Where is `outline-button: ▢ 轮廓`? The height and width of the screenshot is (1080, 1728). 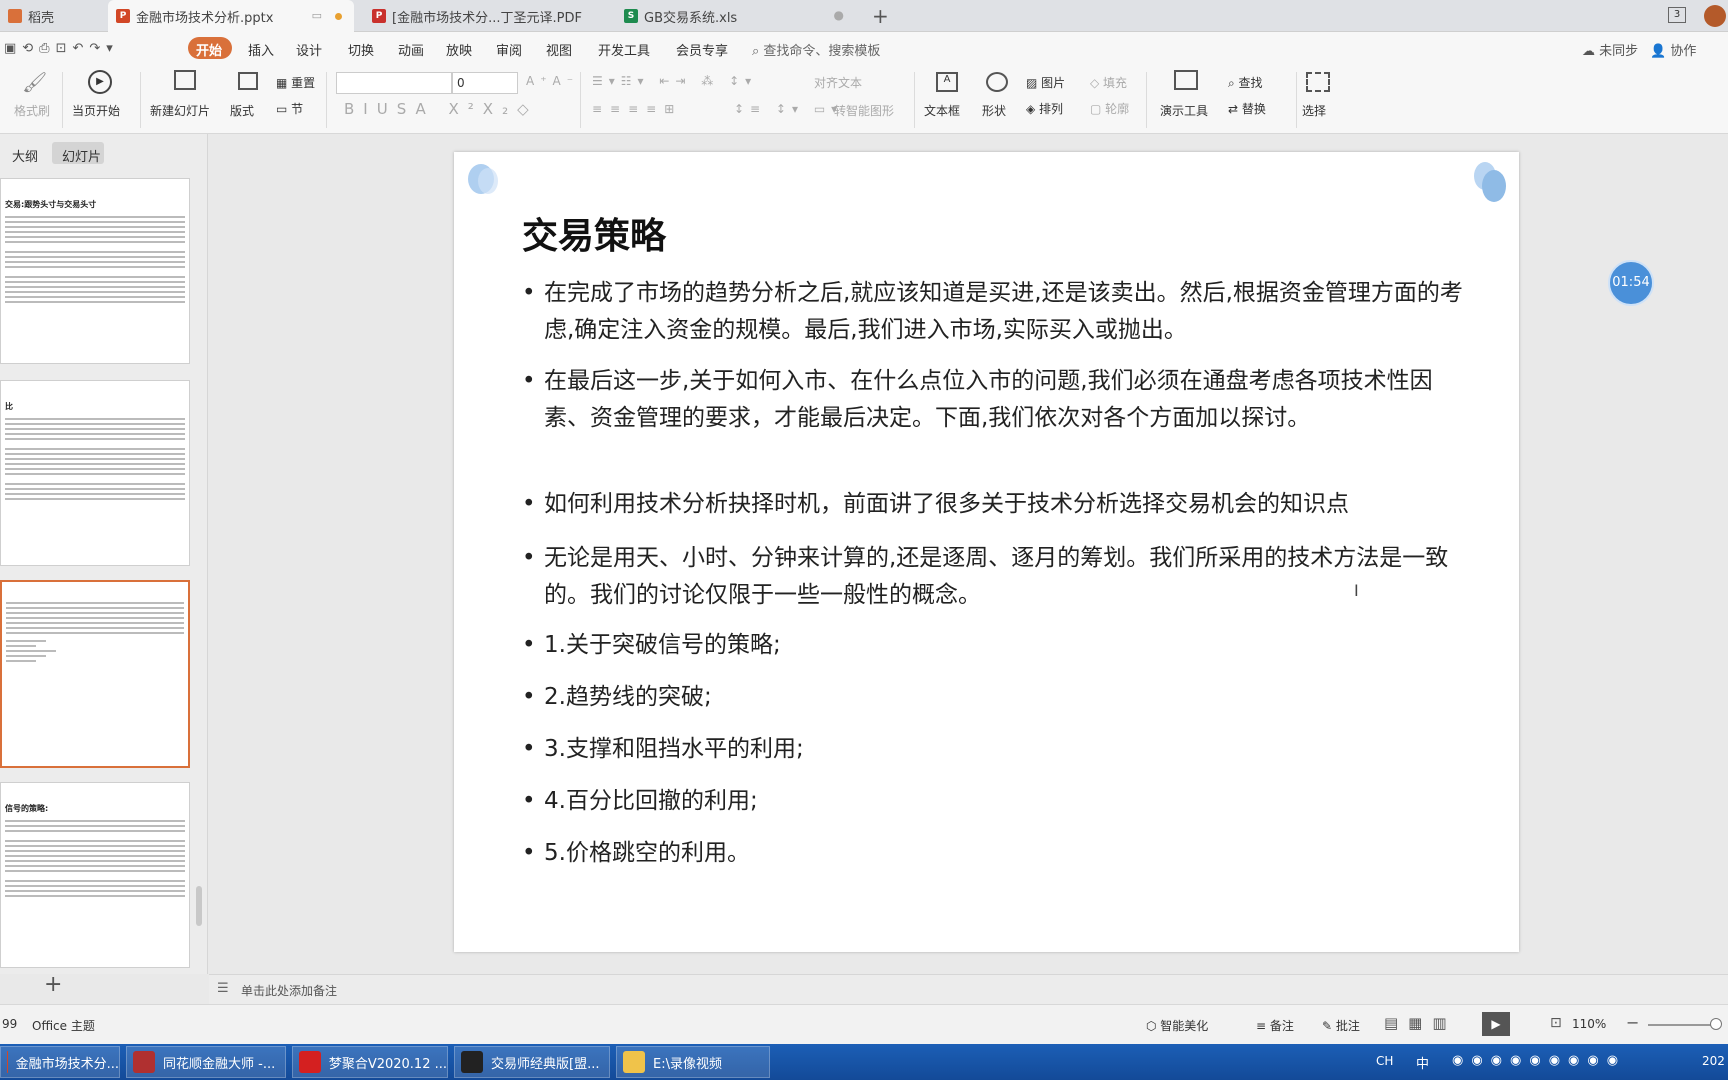
outline-button: ▢ 轮廓 is located at coordinates (1109, 108).